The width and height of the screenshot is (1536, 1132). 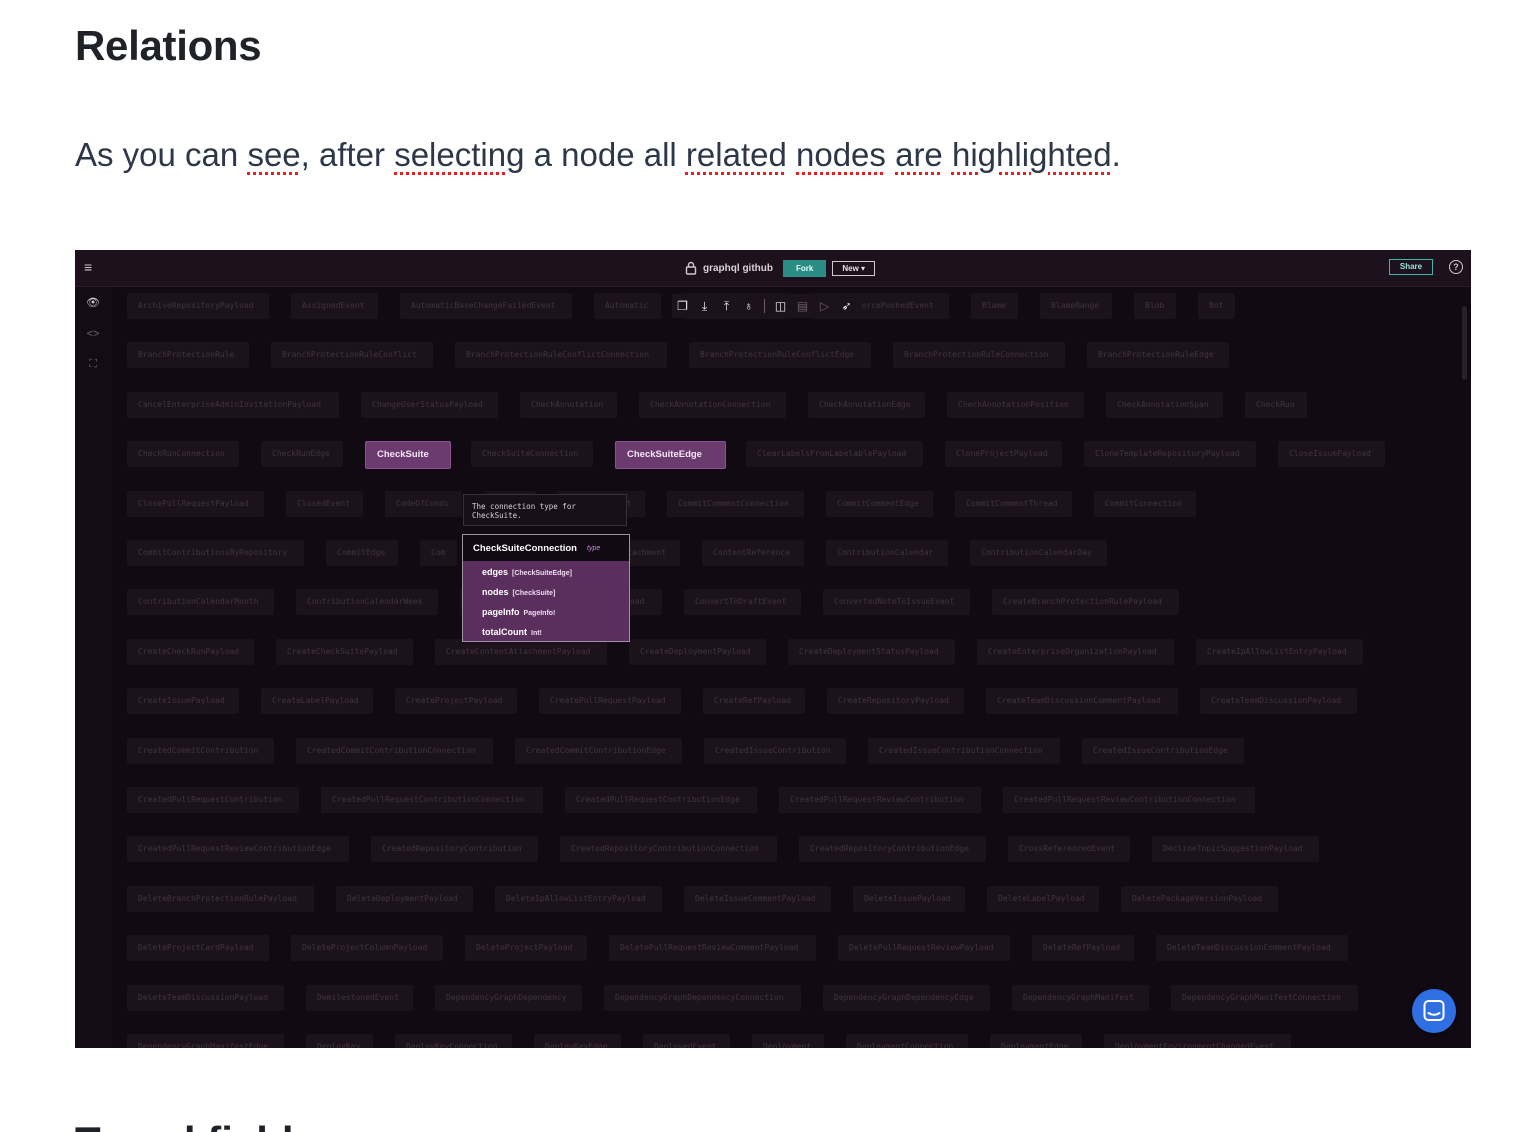 I want to click on schema-node: DeleteTeamDiscussionPayload, so click(x=205, y=998).